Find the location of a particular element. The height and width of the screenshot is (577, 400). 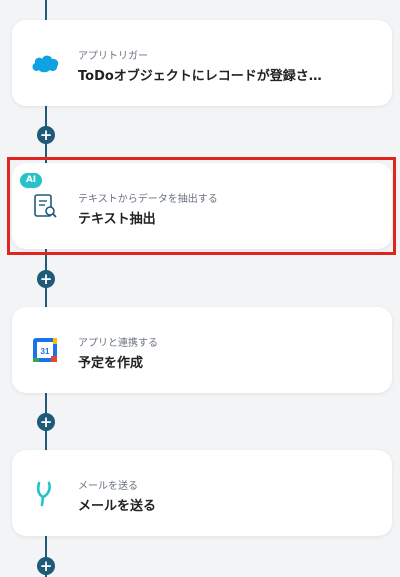

step-title: 予定を作成 is located at coordinates (111, 363).